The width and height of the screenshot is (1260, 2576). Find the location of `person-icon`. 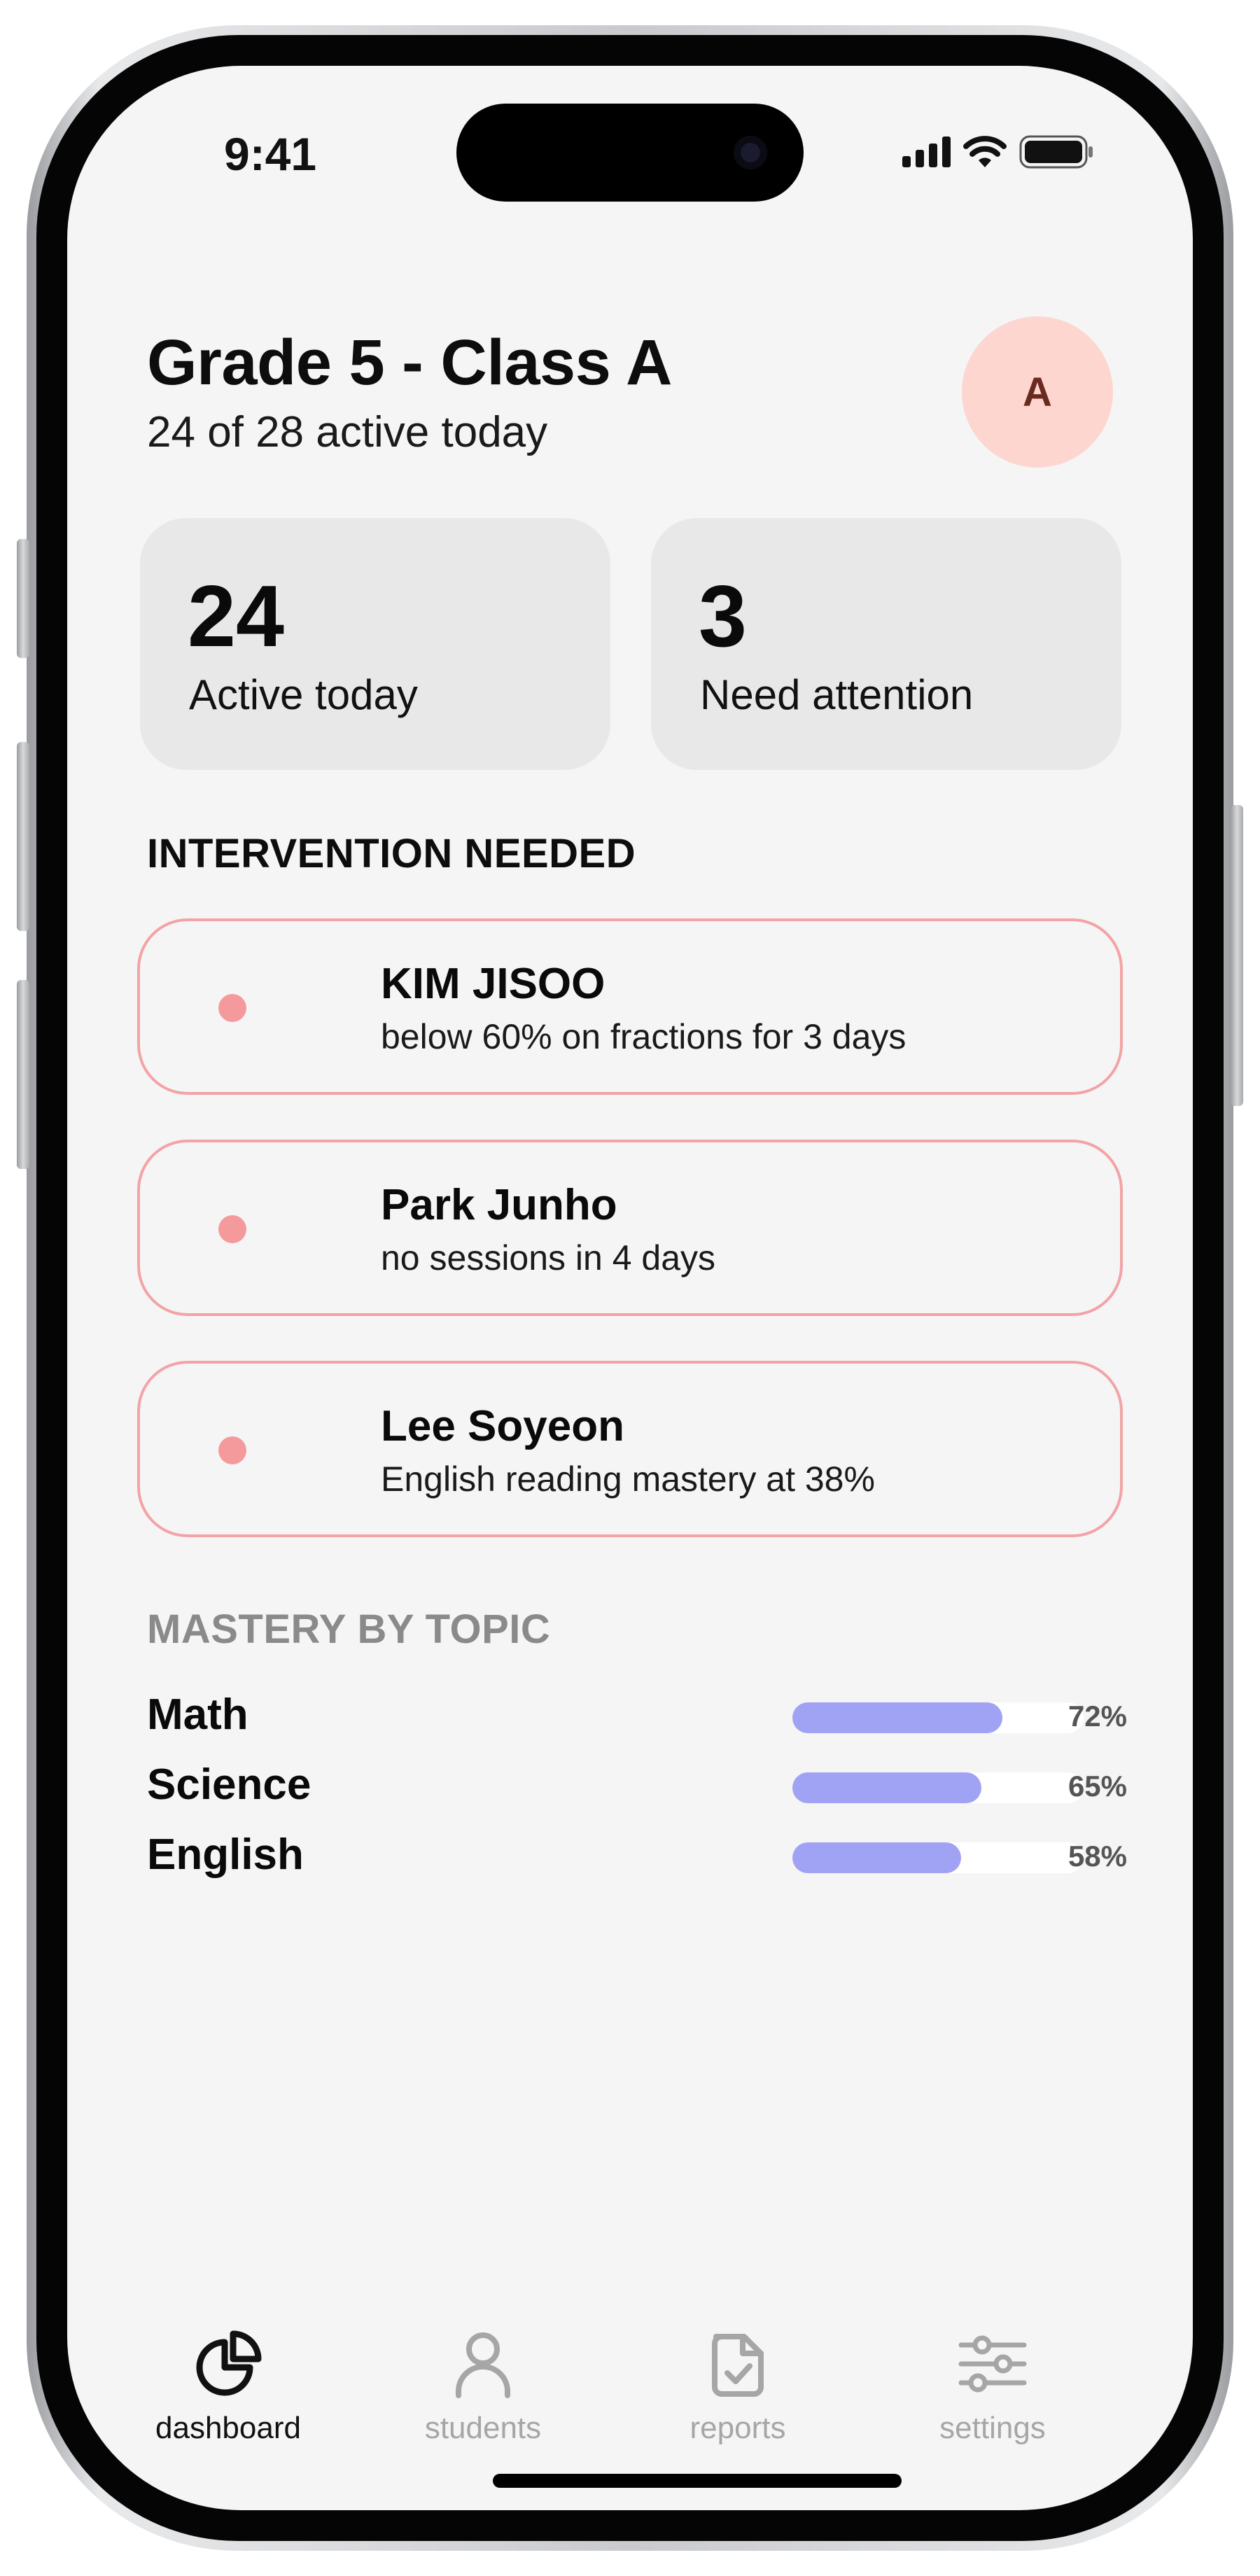

person-icon is located at coordinates (483, 2365).